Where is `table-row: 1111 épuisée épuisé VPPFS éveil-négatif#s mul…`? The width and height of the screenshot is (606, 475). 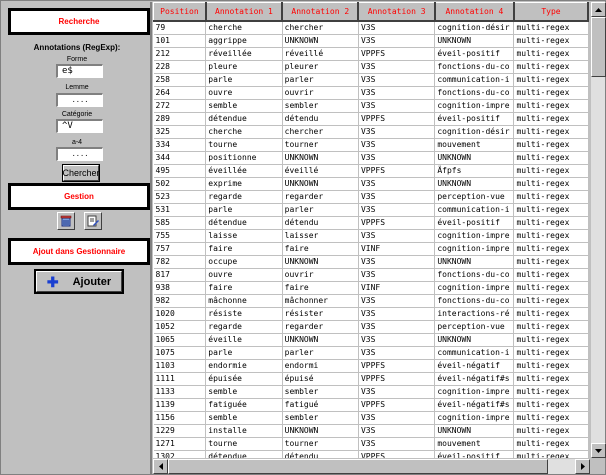 table-row: 1111 épuisée épuisé VPPFS éveil-négatif#s mul… is located at coordinates (371, 379).